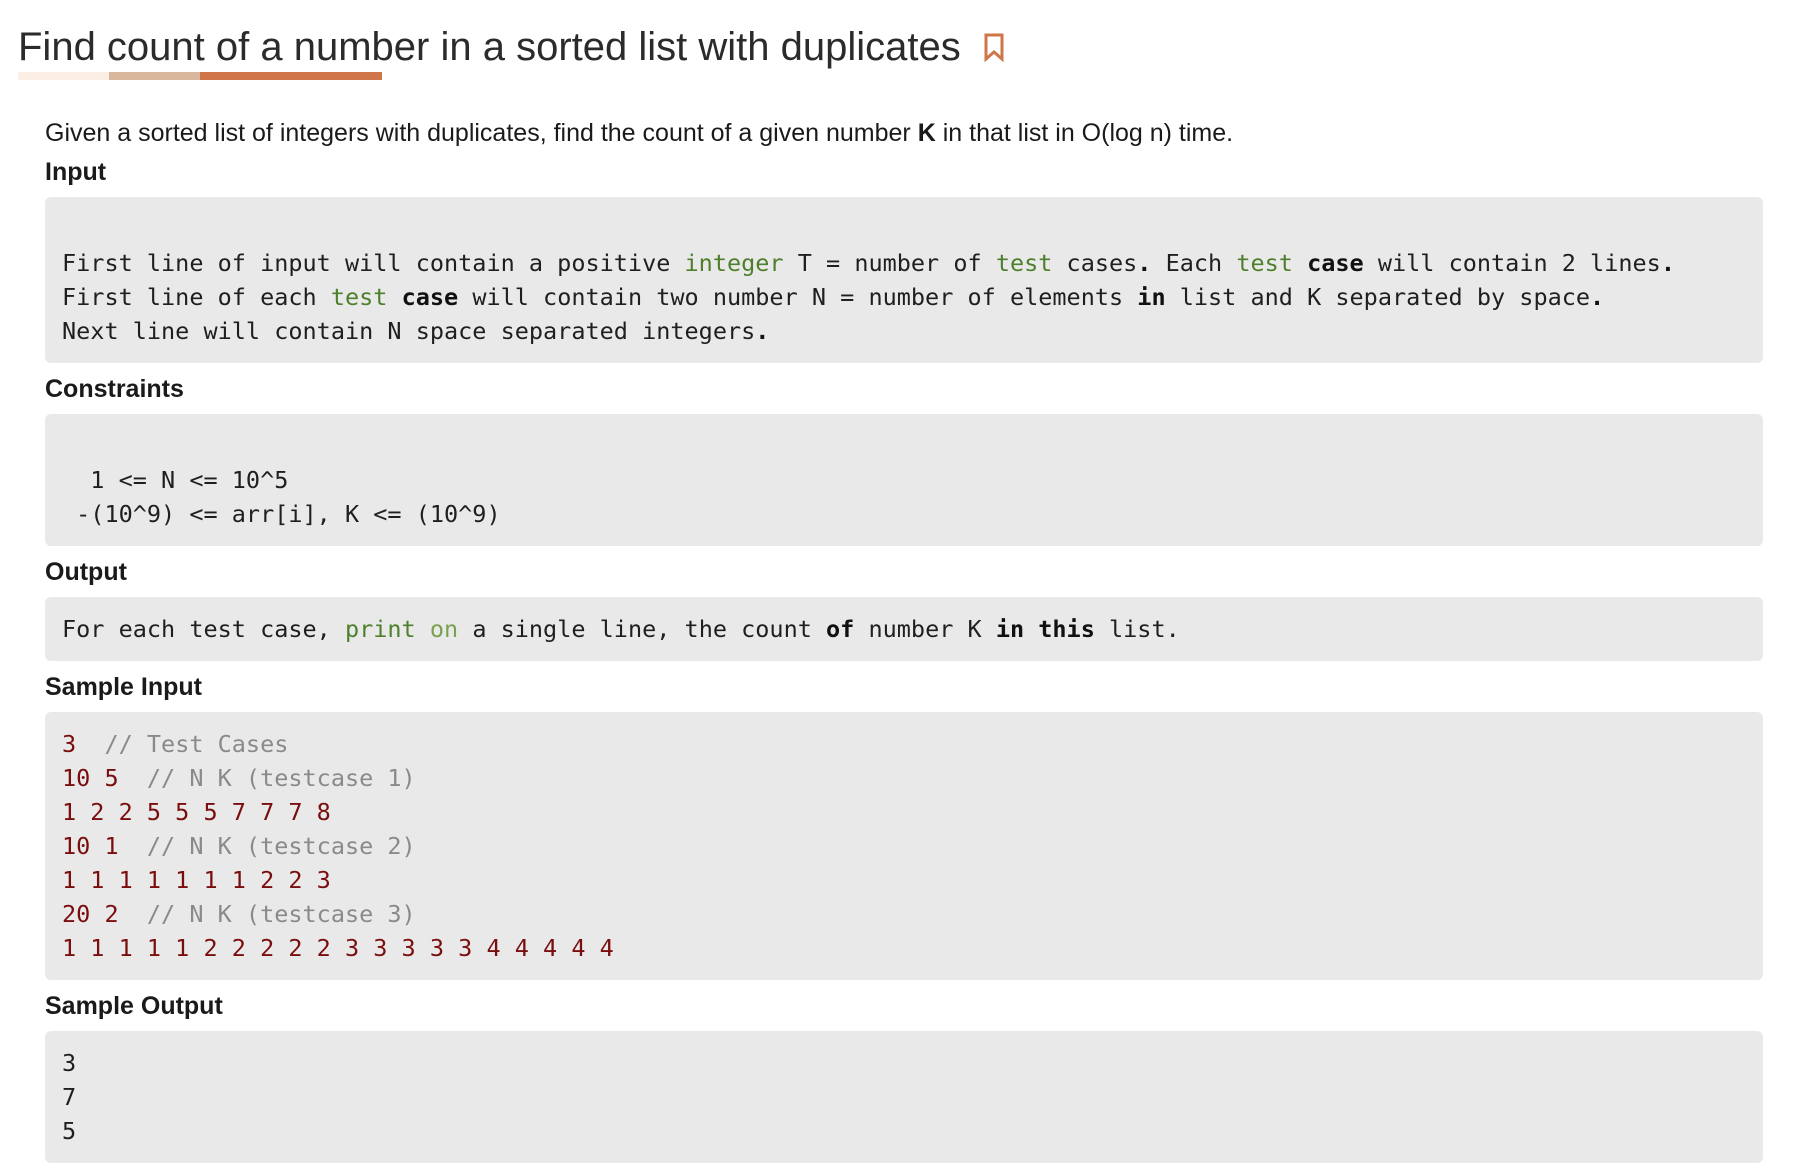 The height and width of the screenshot is (1171, 1818). I want to click on sample-output-line: 3, so click(69, 1063).